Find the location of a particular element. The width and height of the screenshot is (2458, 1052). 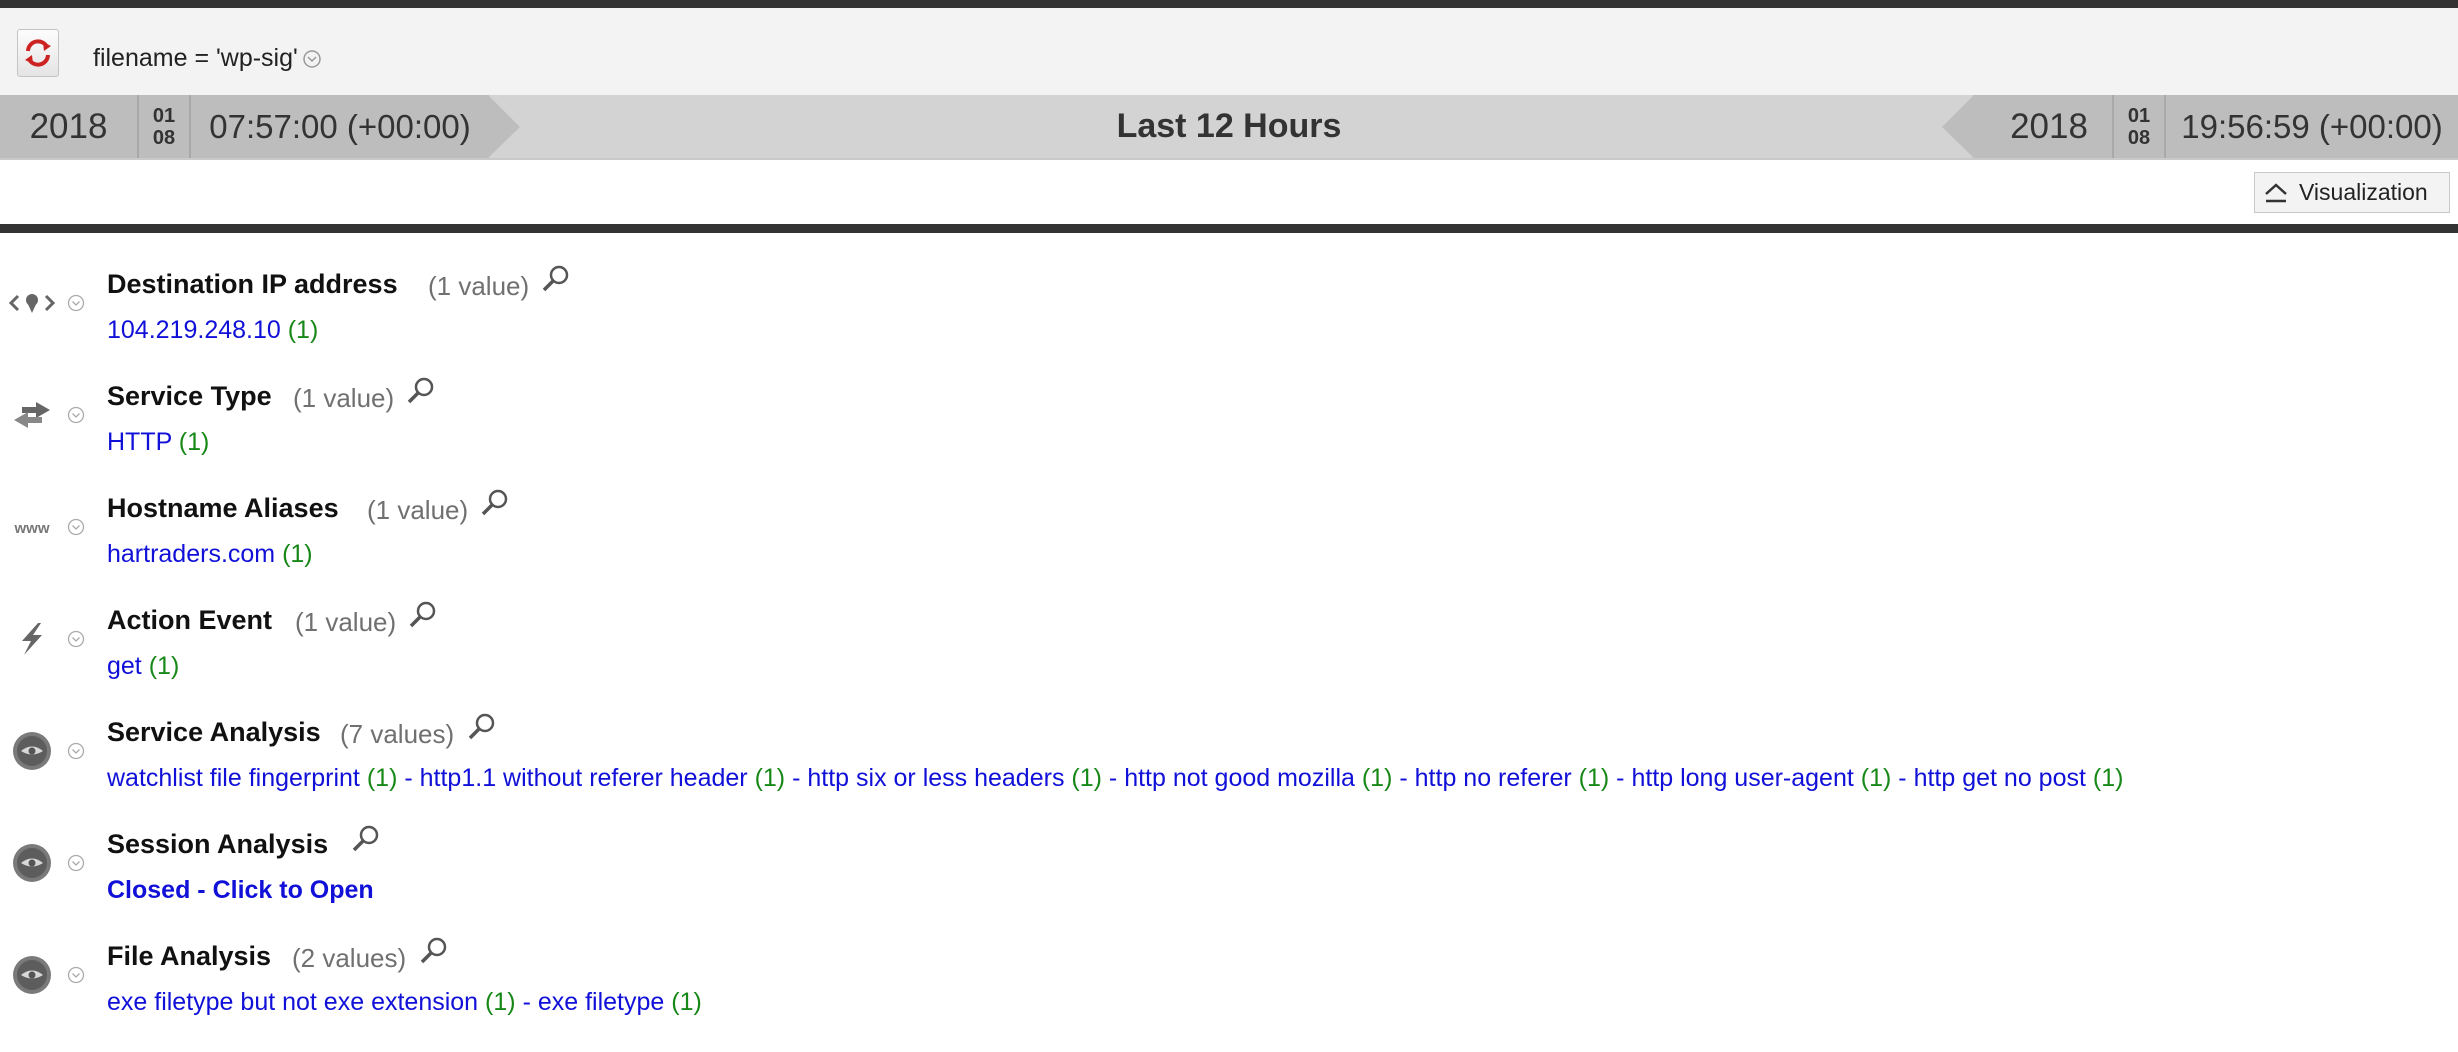

value-list: hartraders.com (1) is located at coordinates (210, 554).